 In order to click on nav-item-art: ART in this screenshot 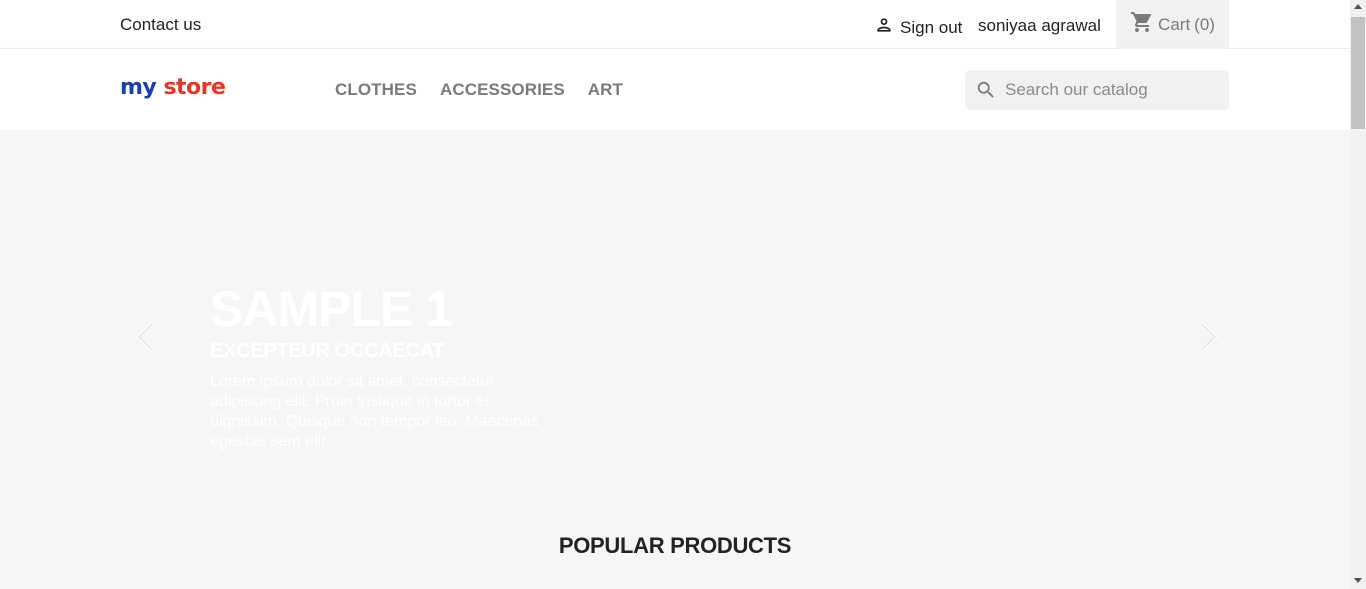, I will do `click(605, 90)`.